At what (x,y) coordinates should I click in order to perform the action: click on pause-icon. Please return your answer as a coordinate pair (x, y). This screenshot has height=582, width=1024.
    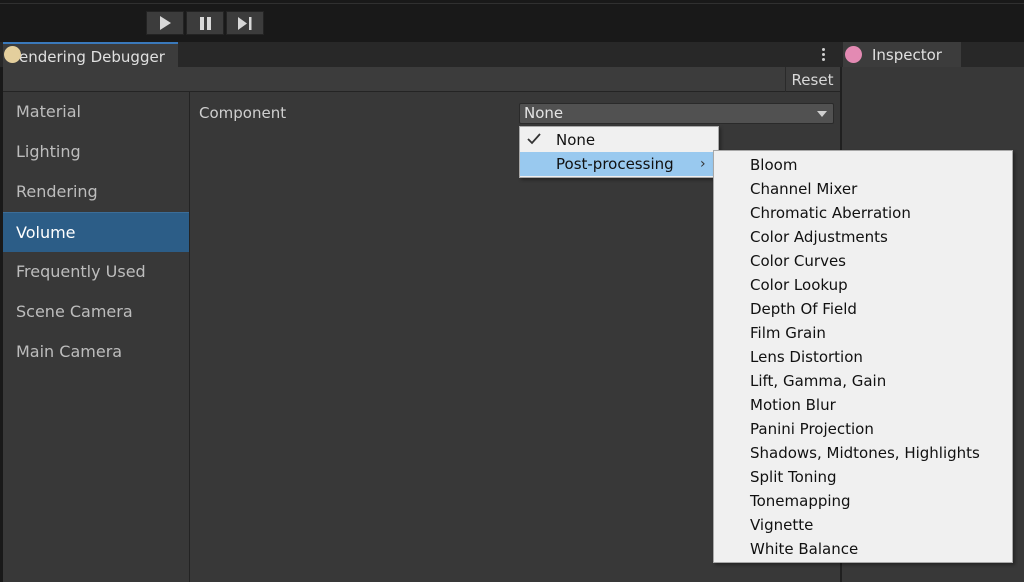
    Looking at the image, I should click on (205, 23).